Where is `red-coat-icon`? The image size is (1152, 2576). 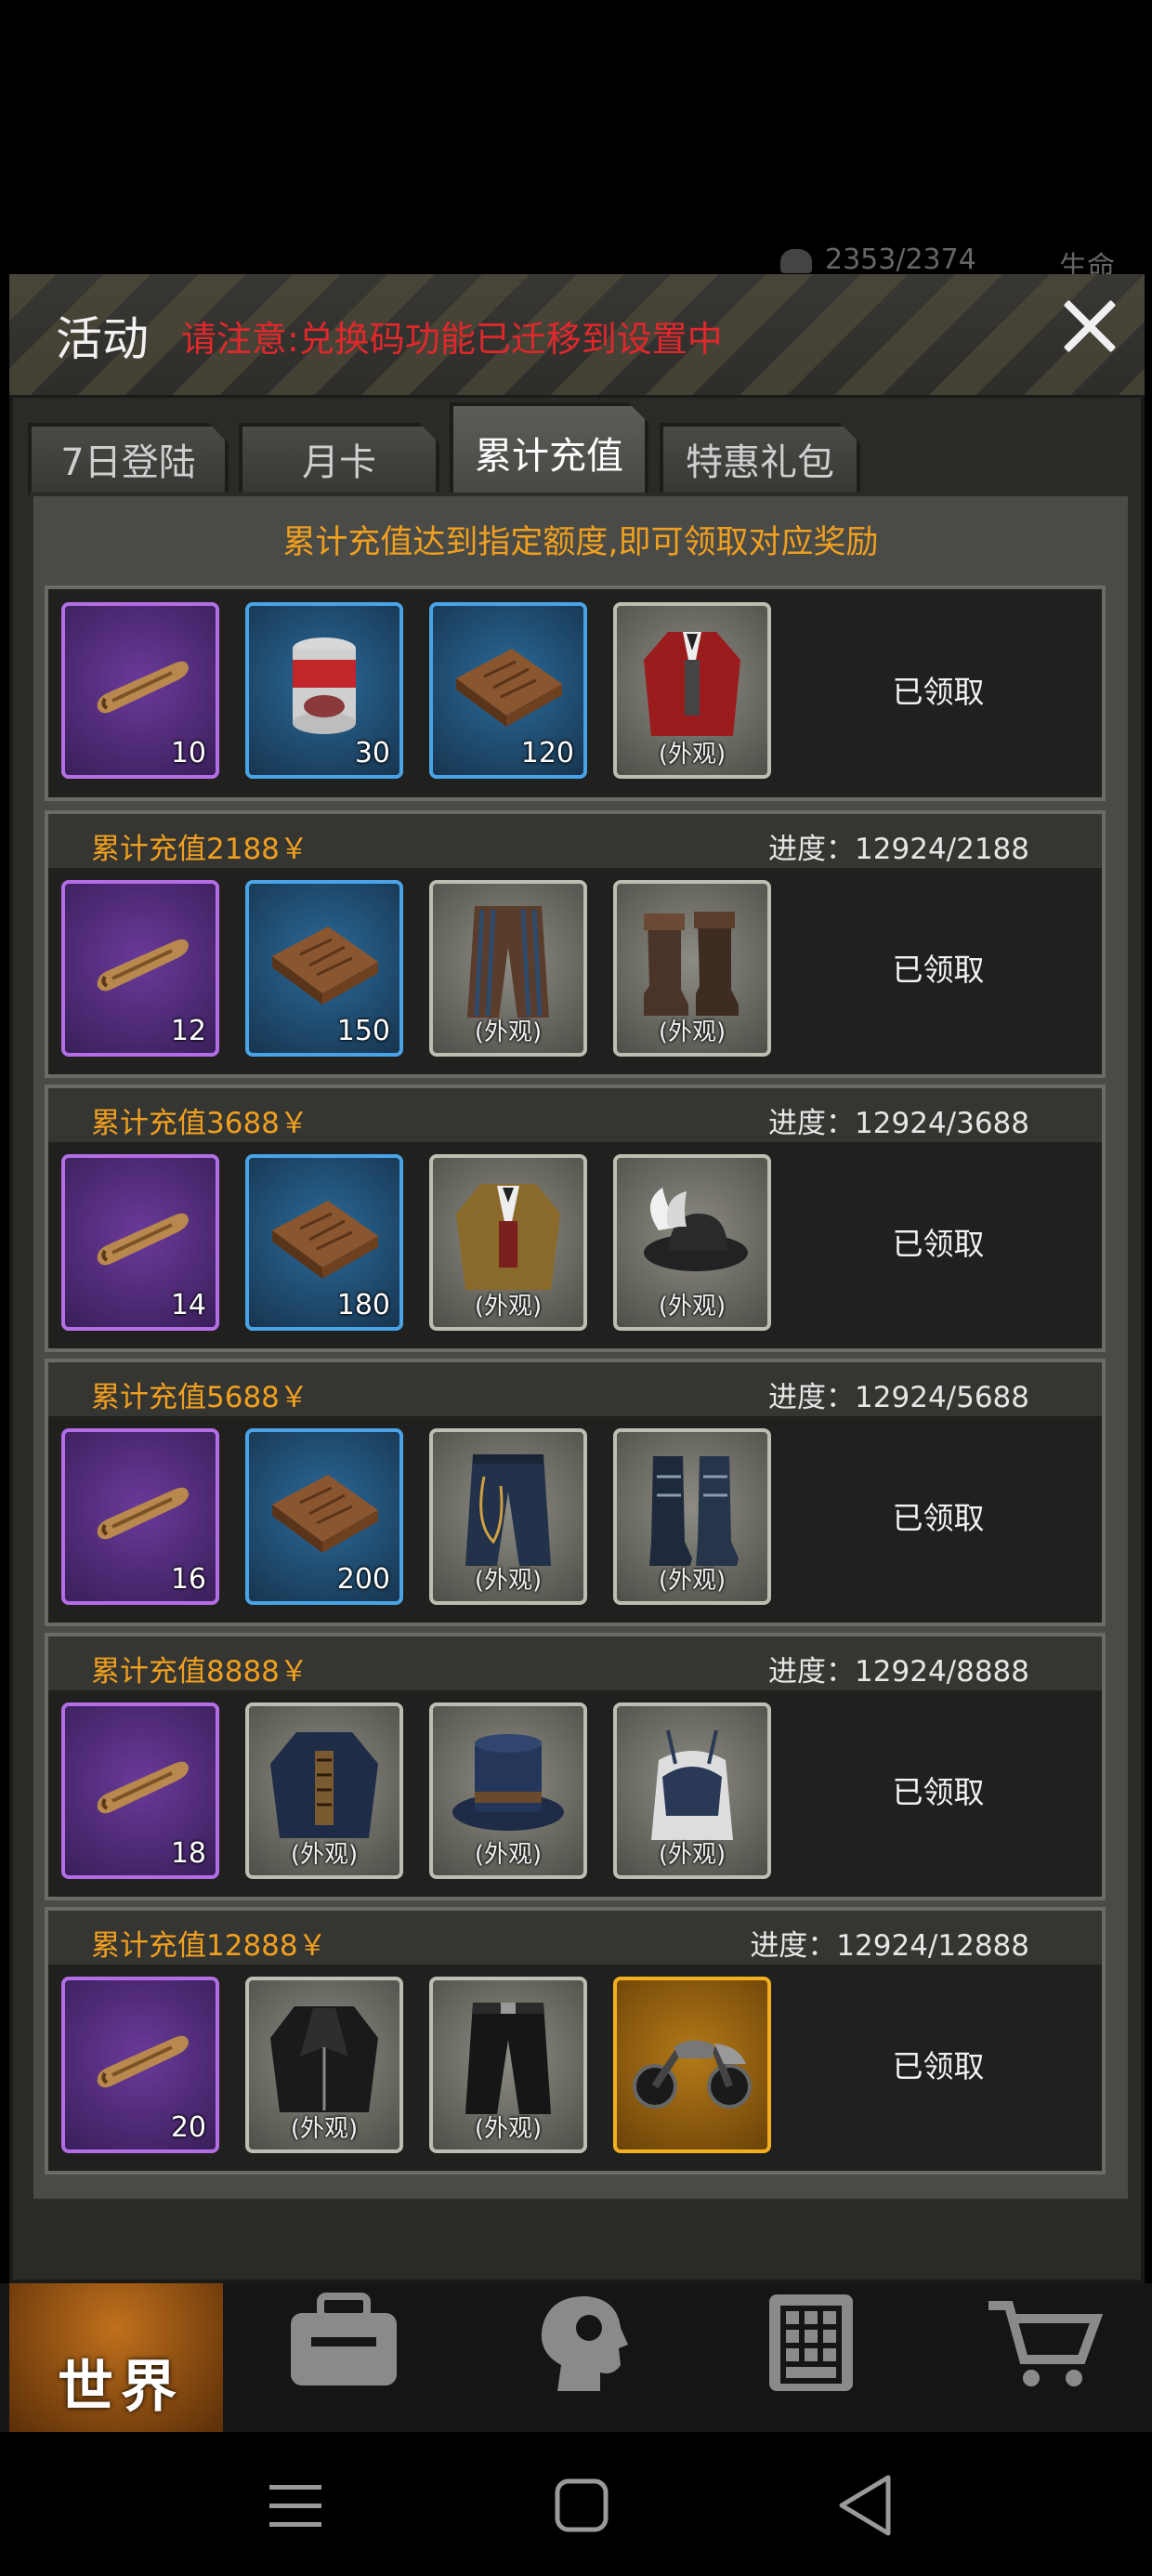
red-coat-icon is located at coordinates (692, 684).